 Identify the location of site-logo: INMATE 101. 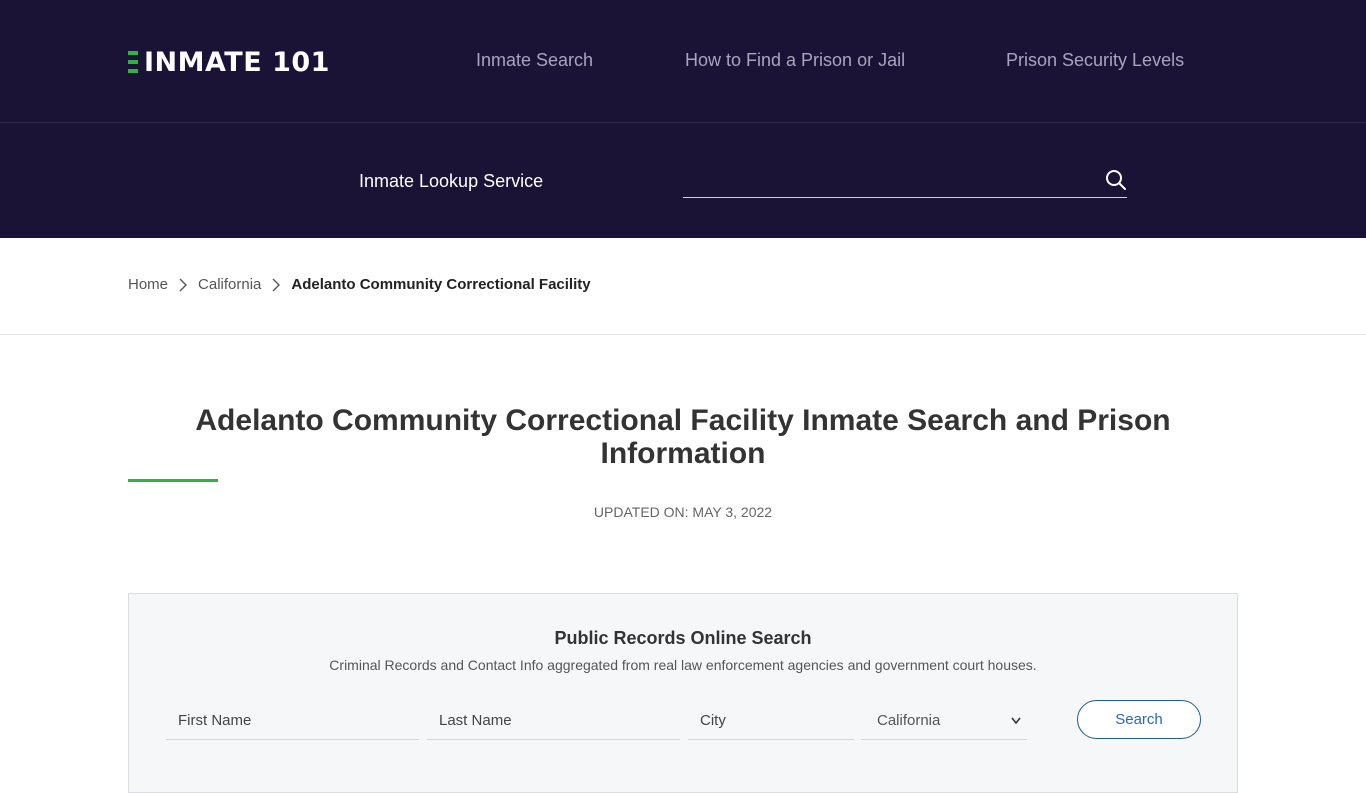
(229, 62).